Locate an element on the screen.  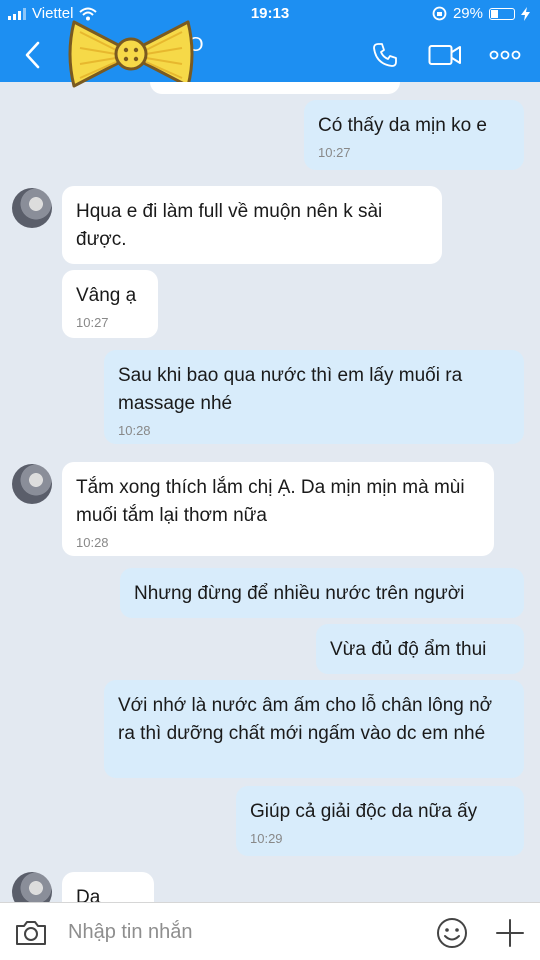
message-sent: Vừa đủ độ ẩm thui is located at coordinates (420, 649).